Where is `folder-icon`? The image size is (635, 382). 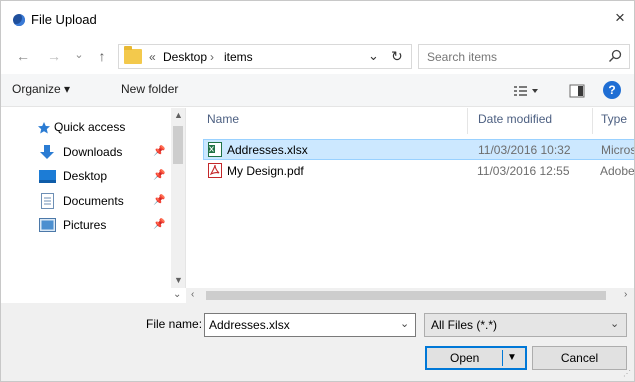
folder-icon is located at coordinates (133, 55).